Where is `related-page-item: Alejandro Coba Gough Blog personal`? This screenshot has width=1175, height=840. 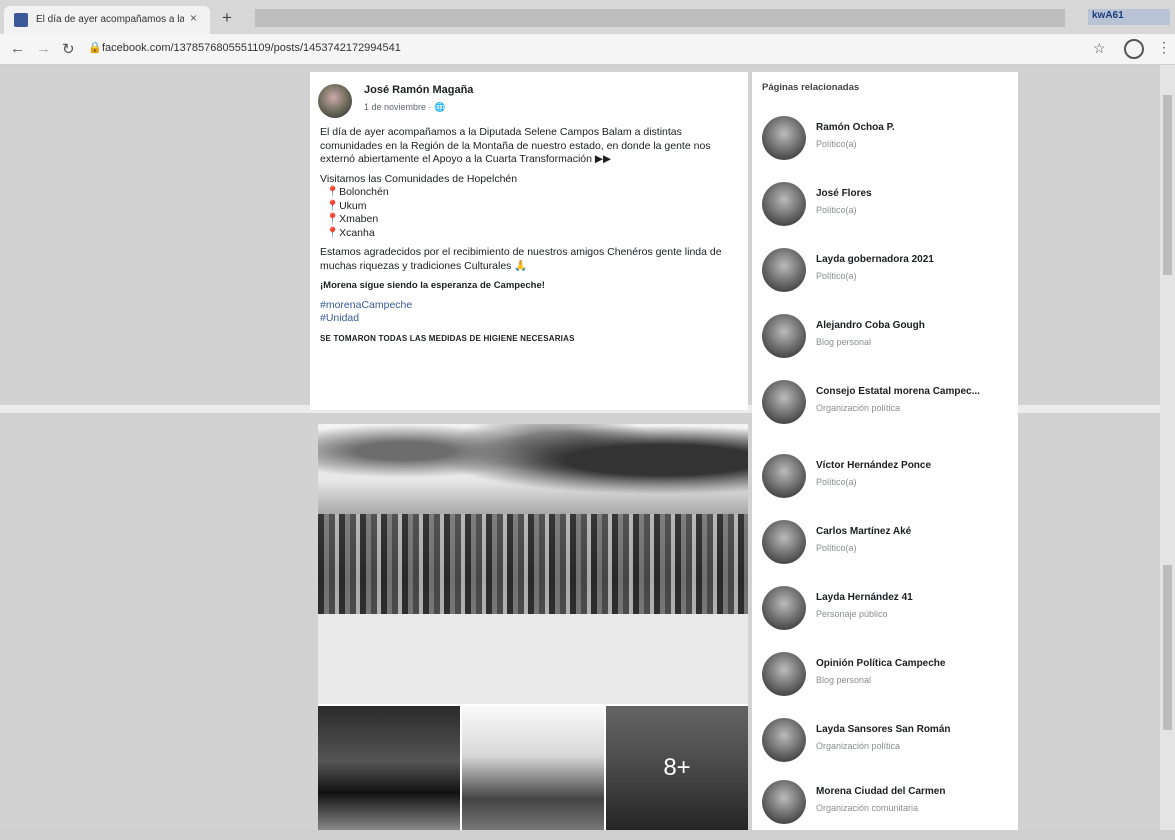 related-page-item: Alejandro Coba Gough Blog personal is located at coordinates (890, 344).